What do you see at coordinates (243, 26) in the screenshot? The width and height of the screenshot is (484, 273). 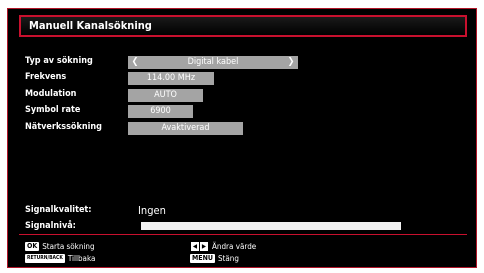 I see `dialog-title-bar: Manuell Kanalsökning` at bounding box center [243, 26].